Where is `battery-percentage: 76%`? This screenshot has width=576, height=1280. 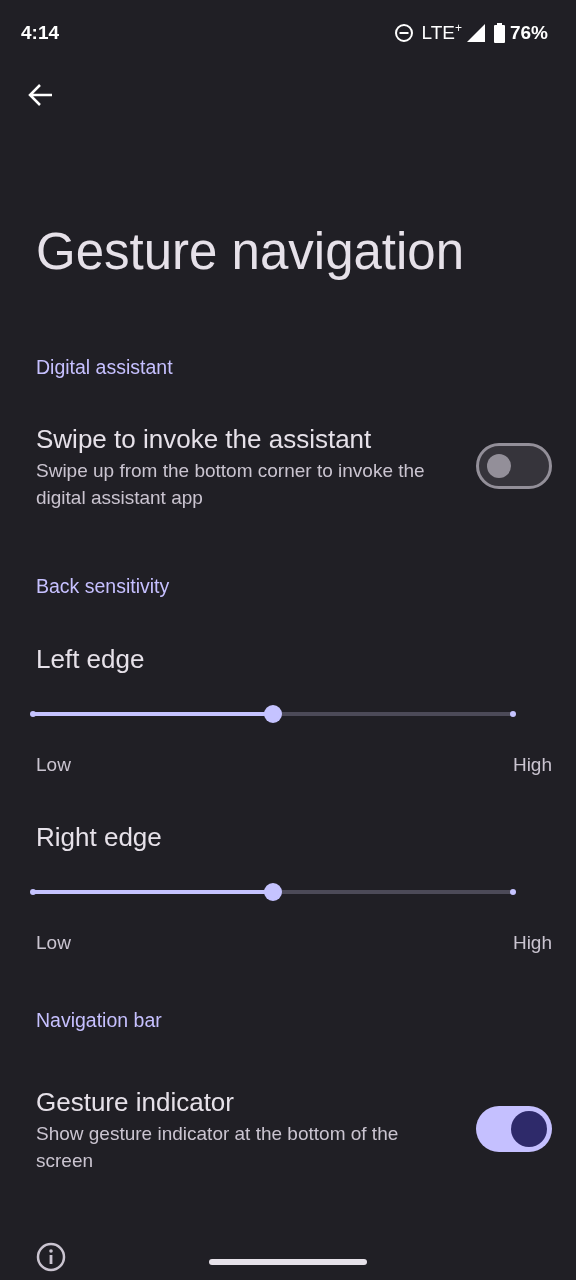
battery-percentage: 76% is located at coordinates (528, 33).